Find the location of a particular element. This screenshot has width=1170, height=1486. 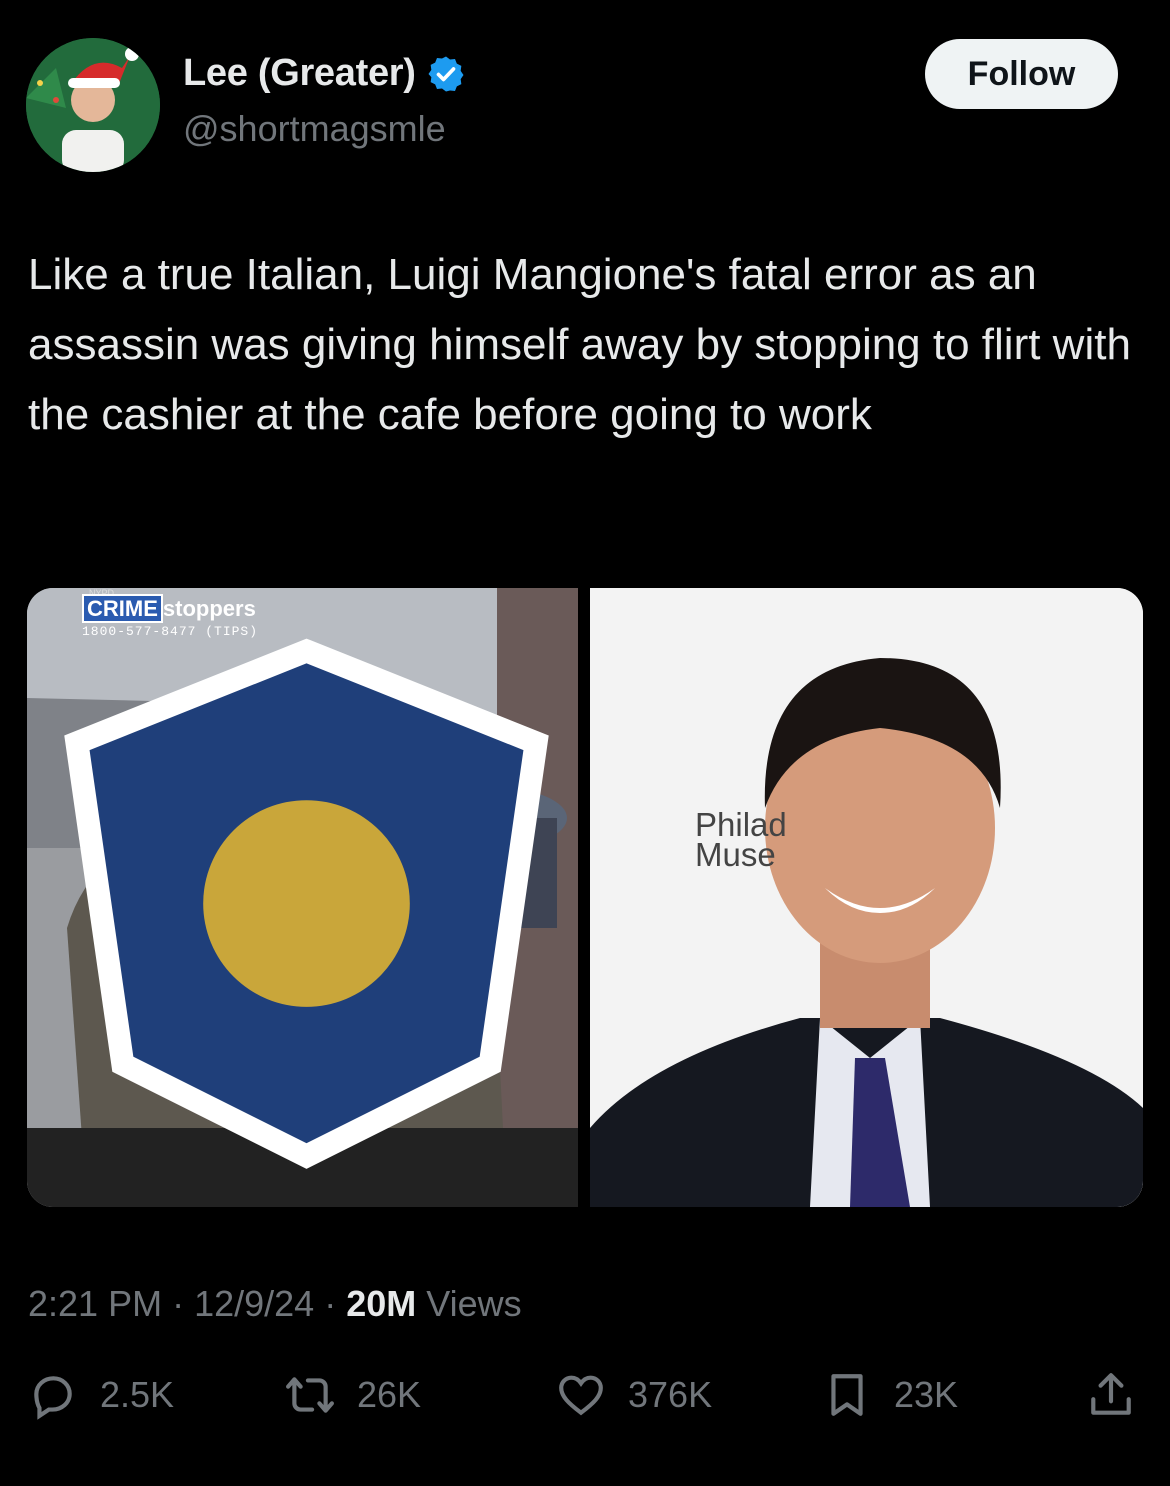

repost-count: 26K is located at coordinates (389, 1394).